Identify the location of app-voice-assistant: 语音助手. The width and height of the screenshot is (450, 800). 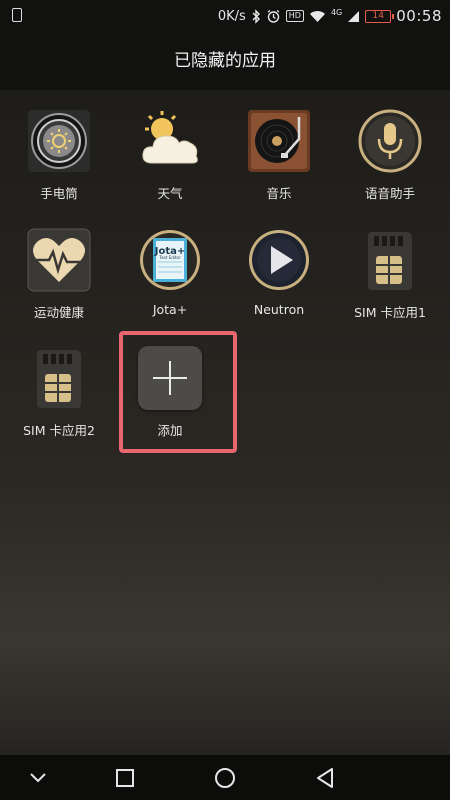
(390, 155).